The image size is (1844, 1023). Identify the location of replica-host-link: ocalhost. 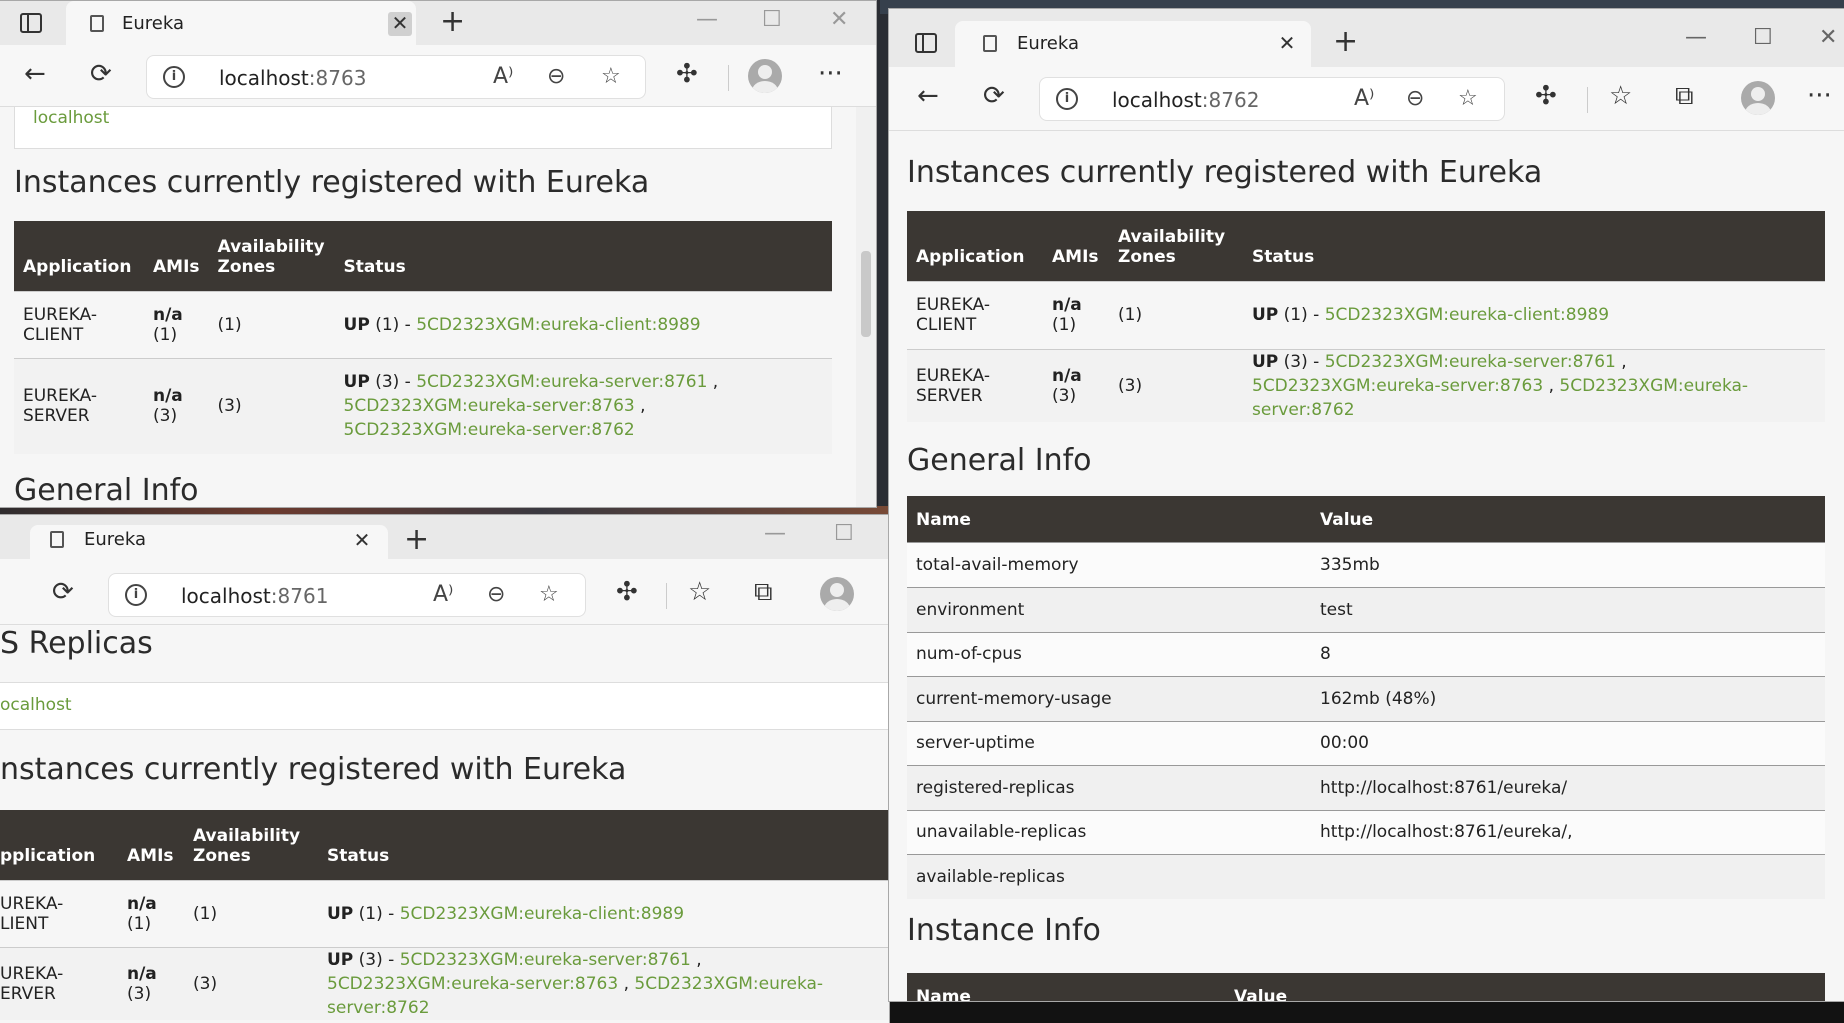
(36, 705).